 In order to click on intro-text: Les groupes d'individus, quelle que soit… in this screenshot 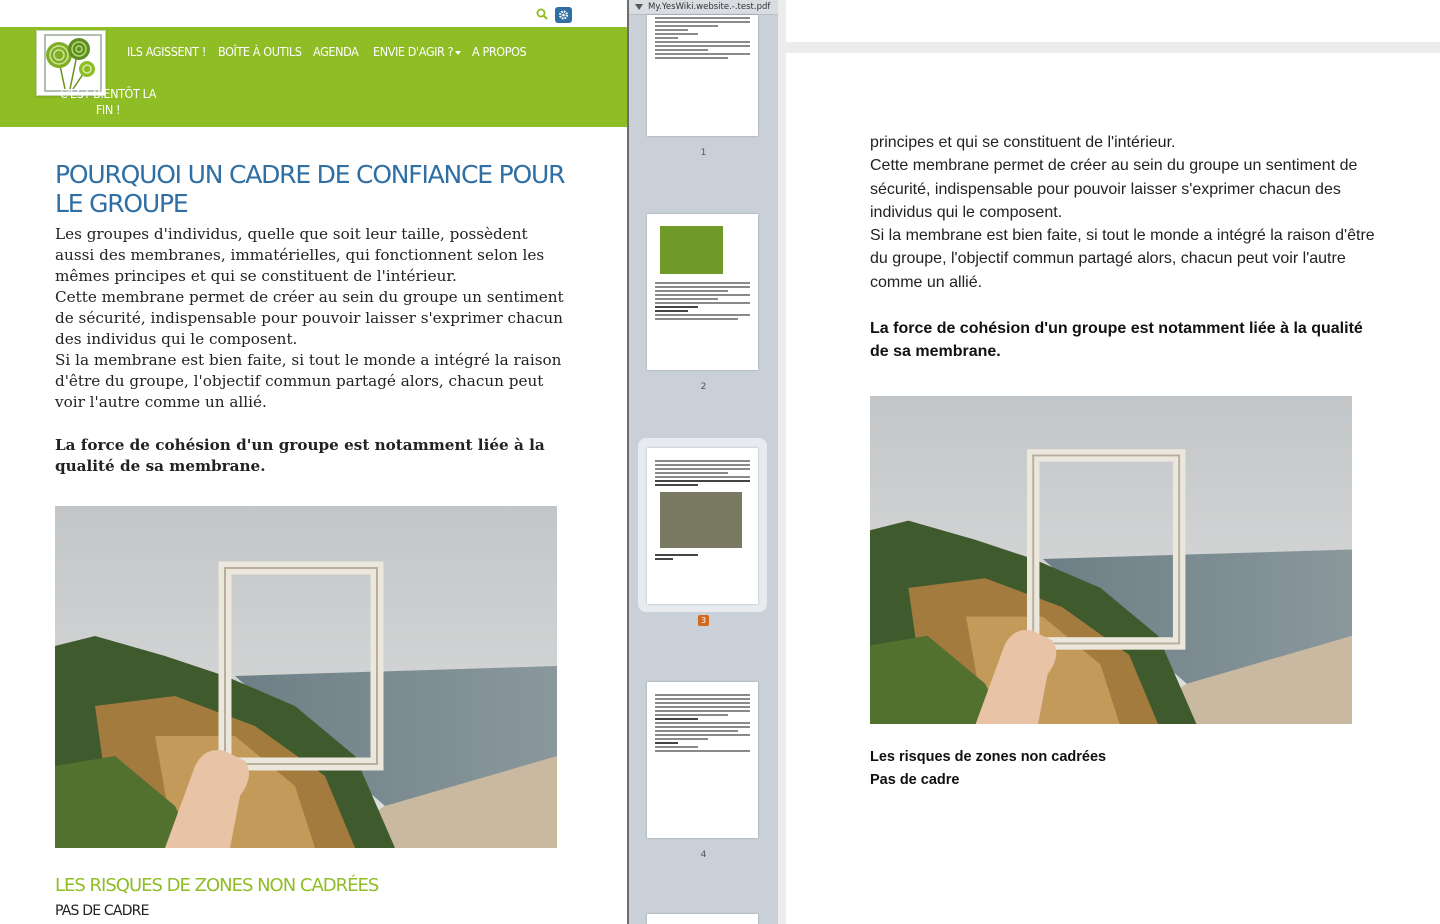, I will do `click(310, 318)`.